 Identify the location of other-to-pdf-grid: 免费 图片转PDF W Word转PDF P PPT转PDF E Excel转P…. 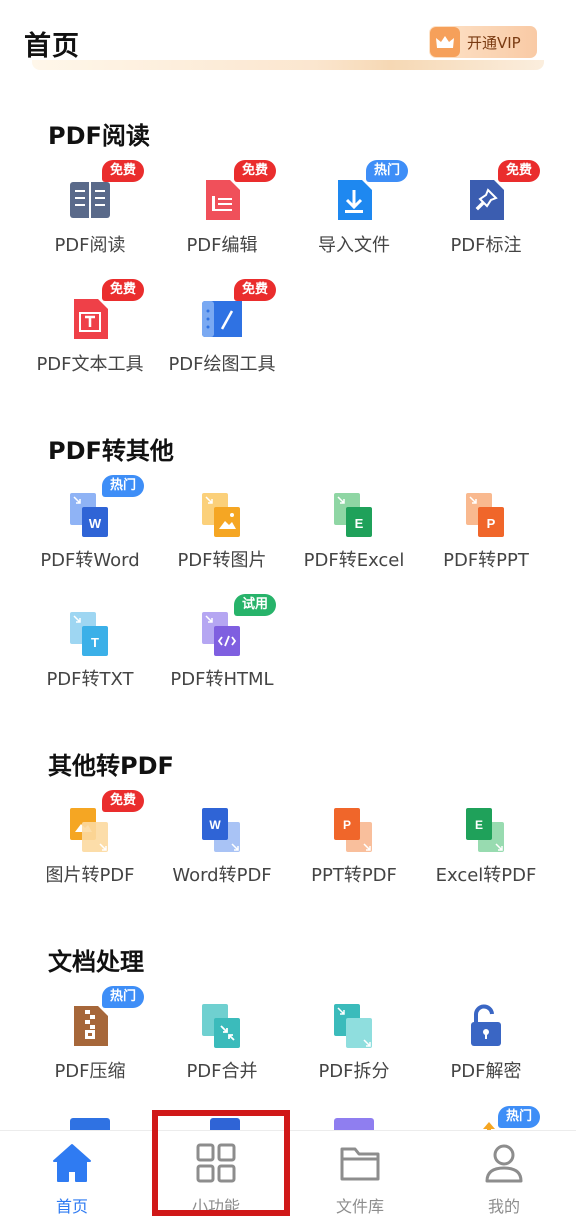
(288, 849).